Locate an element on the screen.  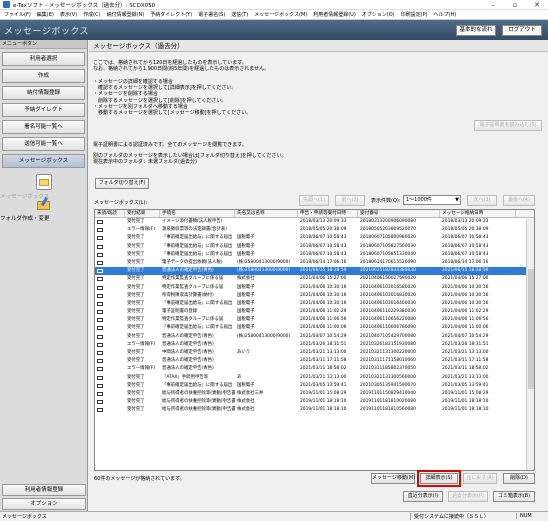
menu-user-info: 利用者情報登録(U) is located at coordinates (334, 14).